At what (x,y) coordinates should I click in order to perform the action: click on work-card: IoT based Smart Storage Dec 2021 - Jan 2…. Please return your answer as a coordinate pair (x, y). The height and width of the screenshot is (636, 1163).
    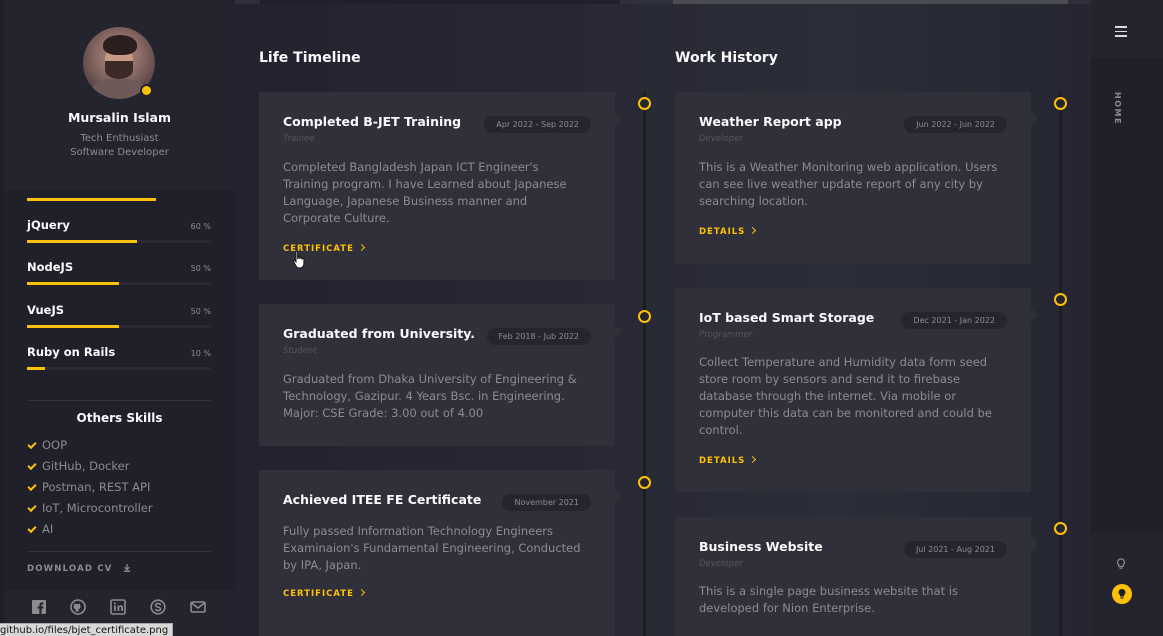
    Looking at the image, I should click on (856, 390).